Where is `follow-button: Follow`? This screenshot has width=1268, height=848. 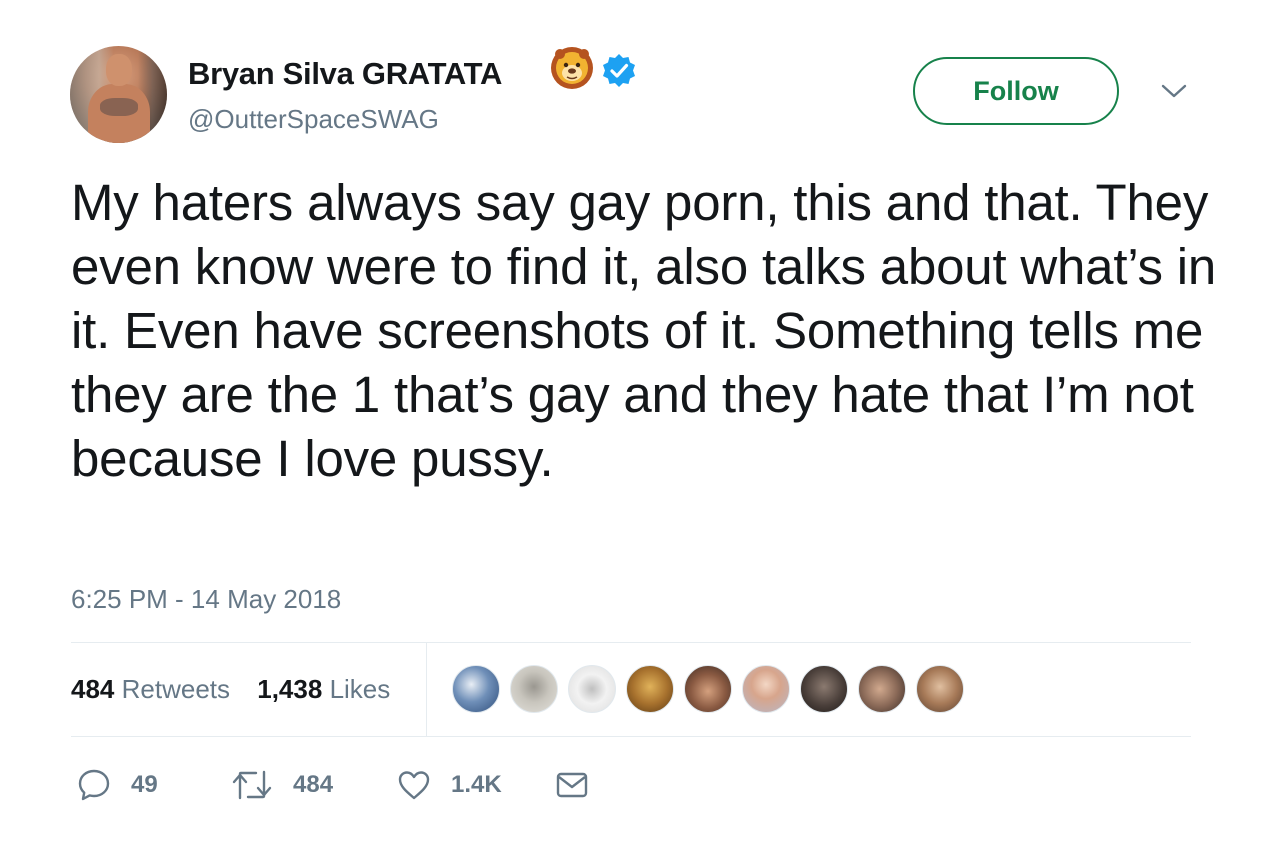 follow-button: Follow is located at coordinates (1016, 91).